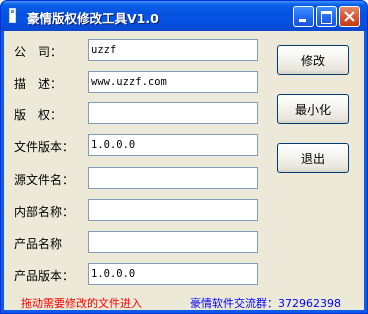 This screenshot has height=314, width=368. What do you see at coordinates (313, 109) in the screenshot?
I see `minimize-button: 最小化` at bounding box center [313, 109].